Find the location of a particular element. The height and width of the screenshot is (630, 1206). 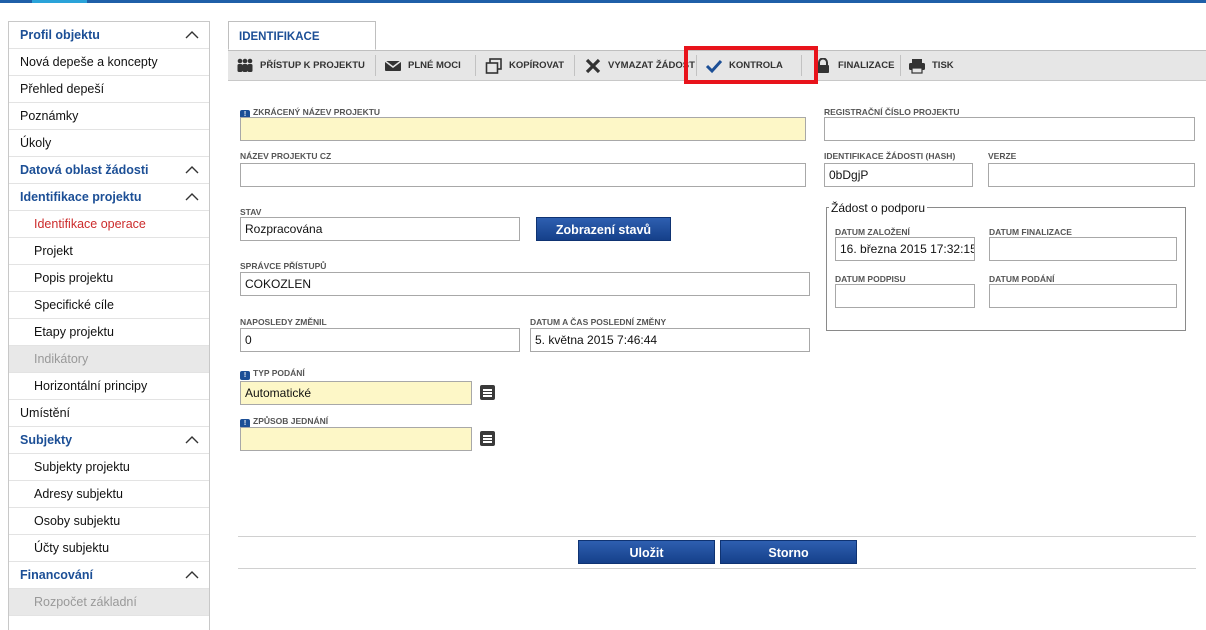

sidebar-item-nova-depese-a-koncepty: Nová depeše a koncepty is located at coordinates (109, 62).